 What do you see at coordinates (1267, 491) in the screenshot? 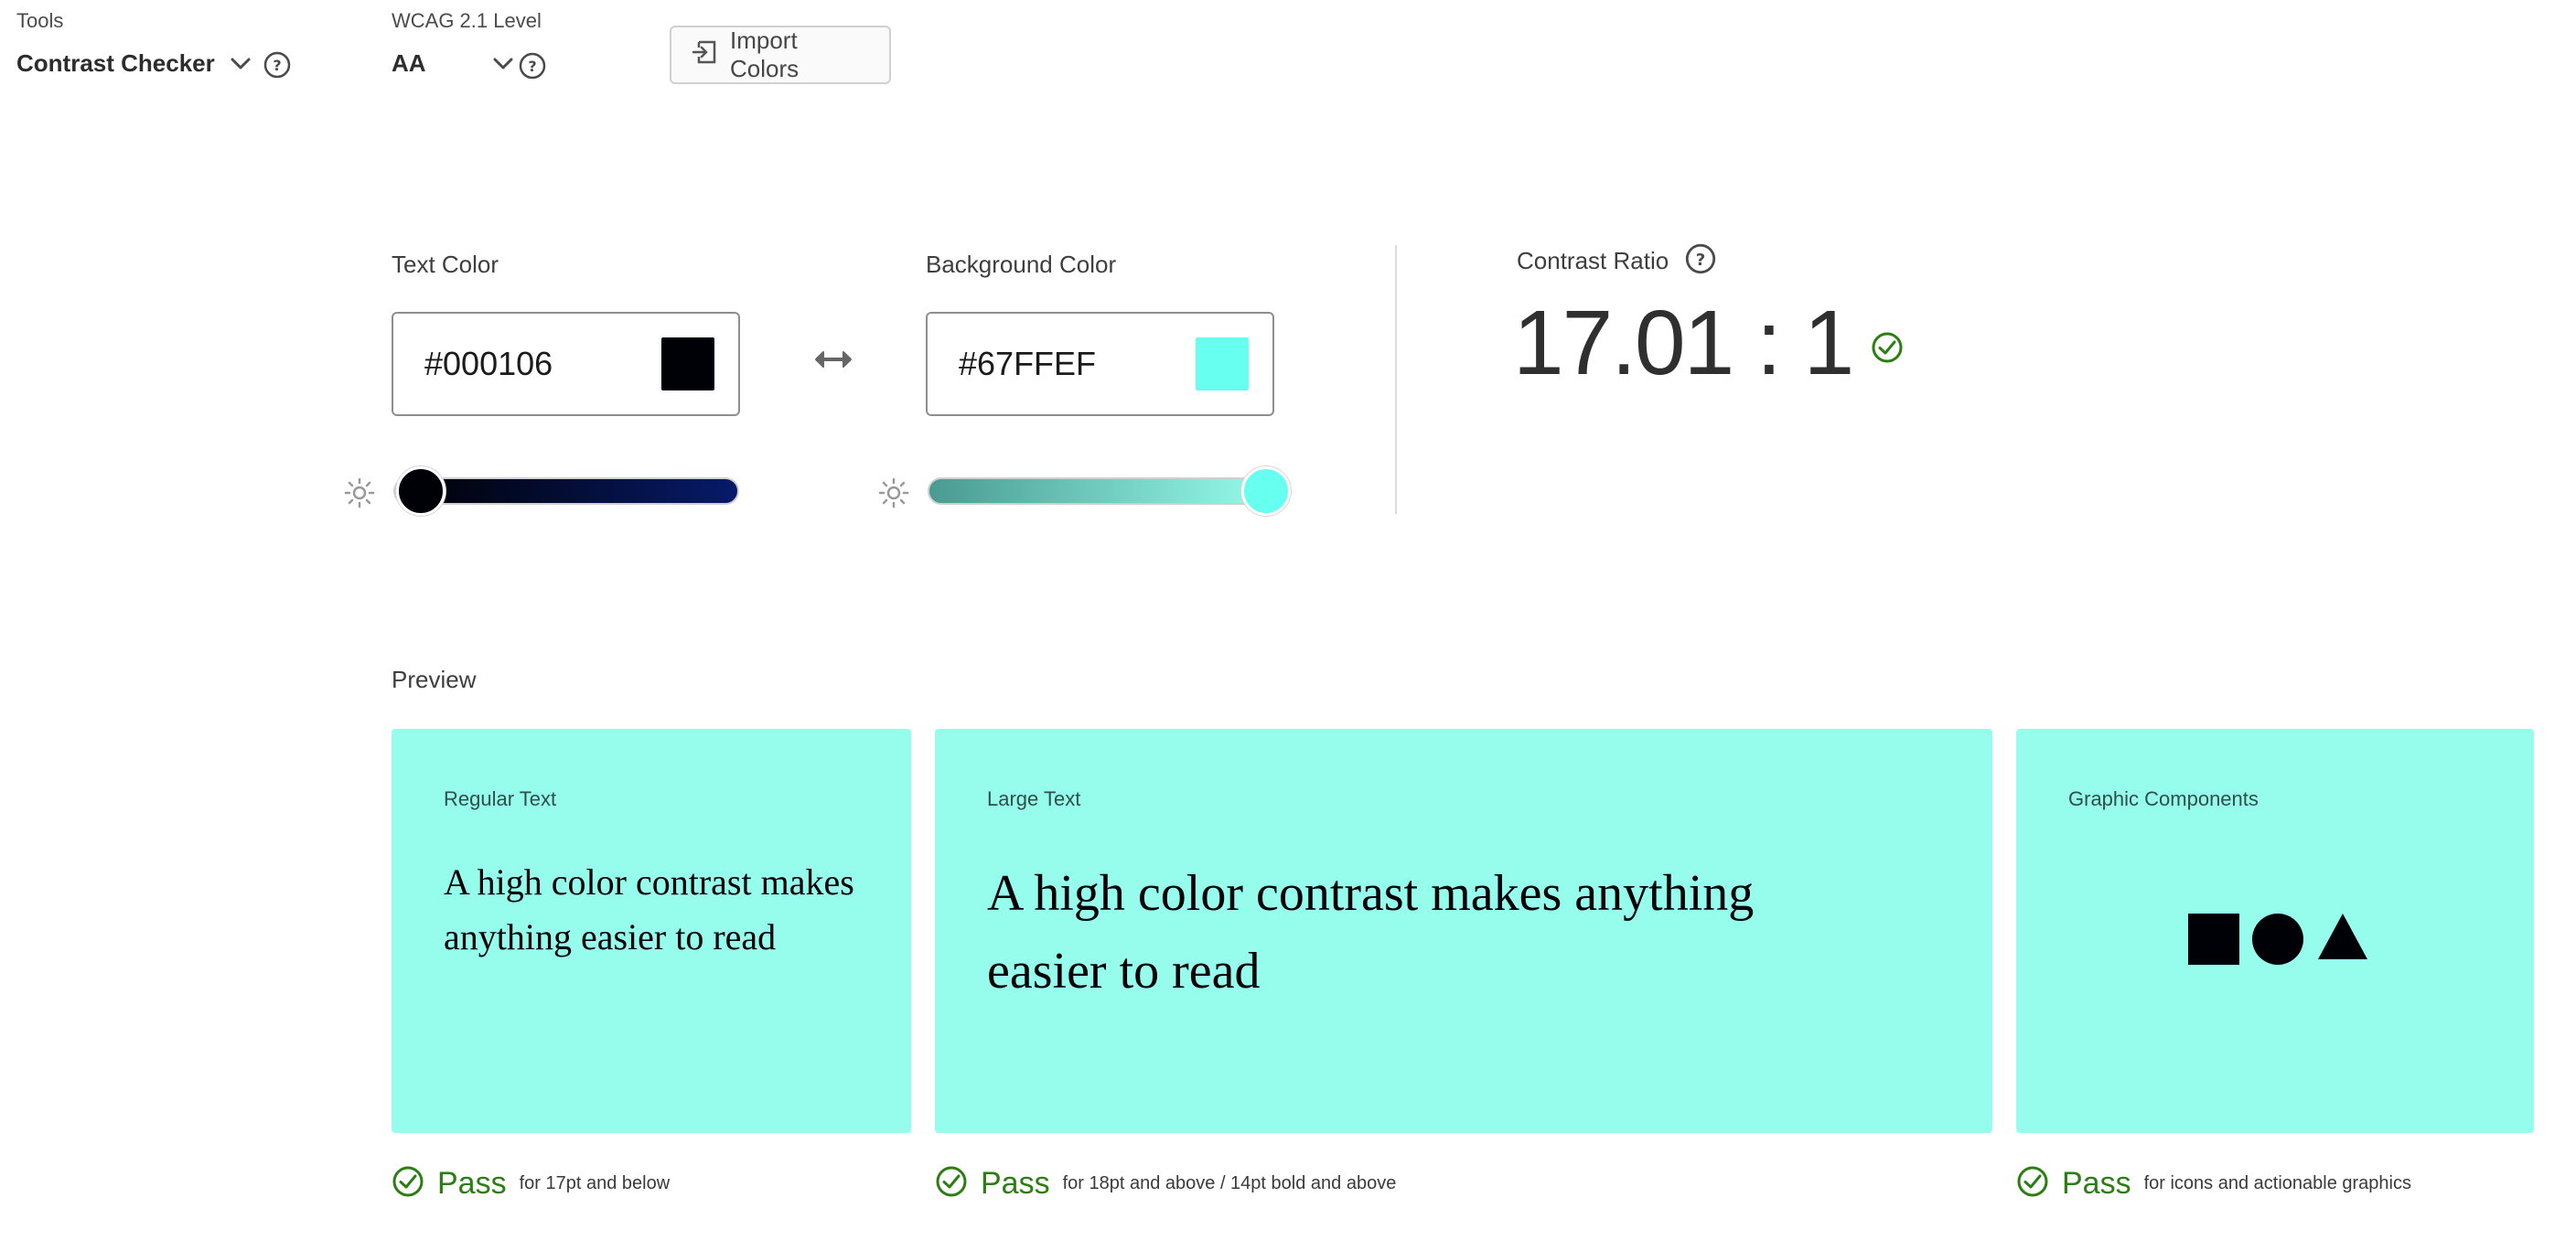
I see `background-color-slider-handle` at bounding box center [1267, 491].